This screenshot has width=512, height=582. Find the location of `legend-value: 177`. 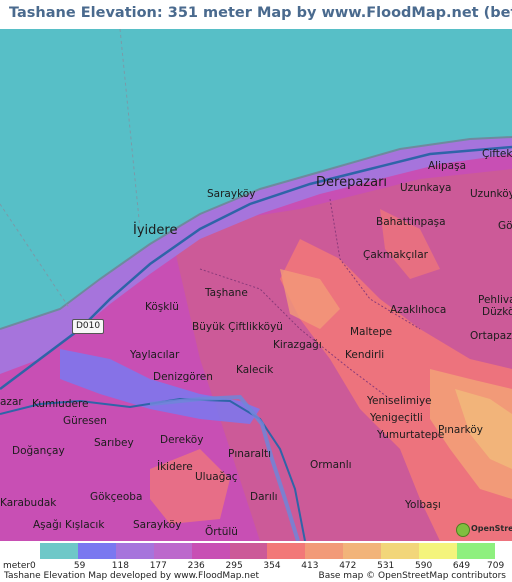

legend-value: 177 is located at coordinates (158, 566).